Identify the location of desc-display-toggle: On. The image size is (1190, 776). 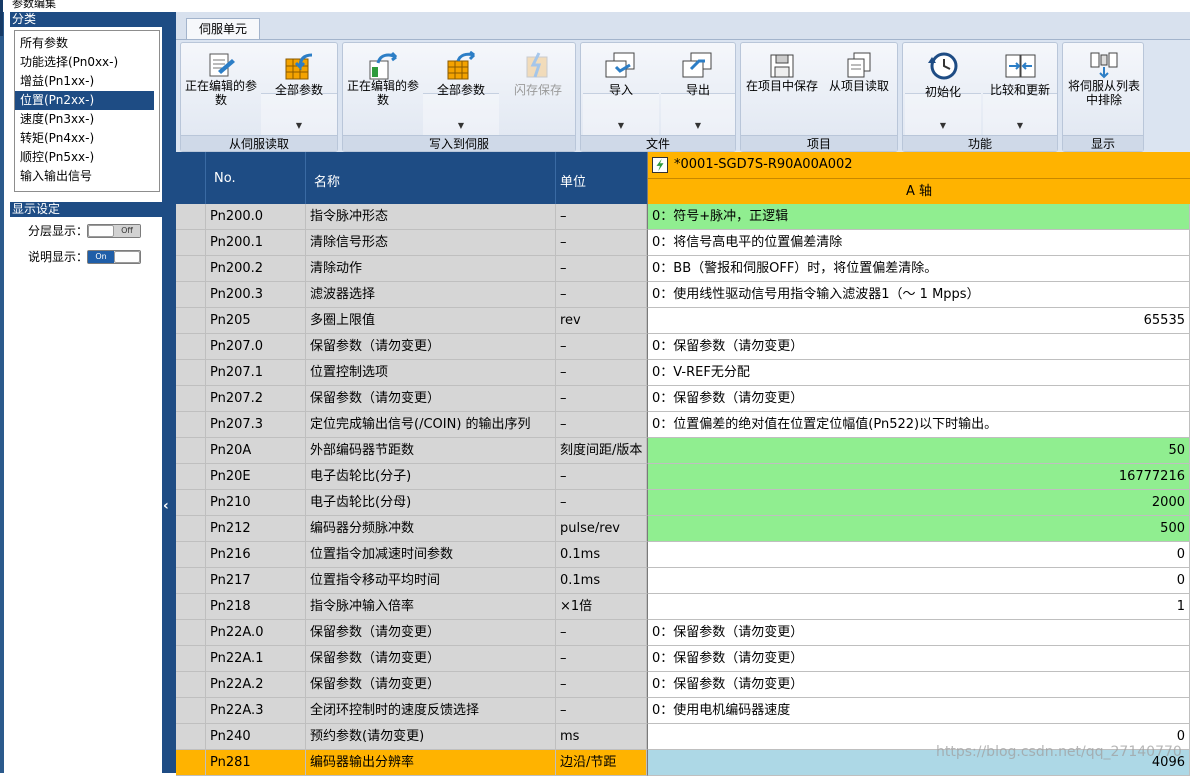
(114, 257).